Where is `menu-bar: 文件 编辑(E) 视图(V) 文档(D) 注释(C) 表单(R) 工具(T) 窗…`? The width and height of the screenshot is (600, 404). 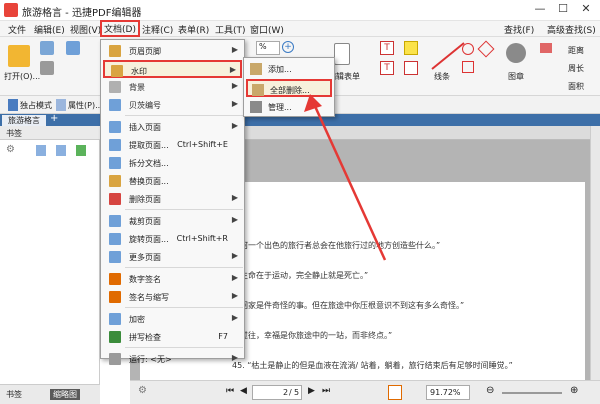
menu-bar: 文件 编辑(E) 视图(V) 文档(D) 注释(C) 表单(R) 工具(T) 窗… is located at coordinates (300, 28).